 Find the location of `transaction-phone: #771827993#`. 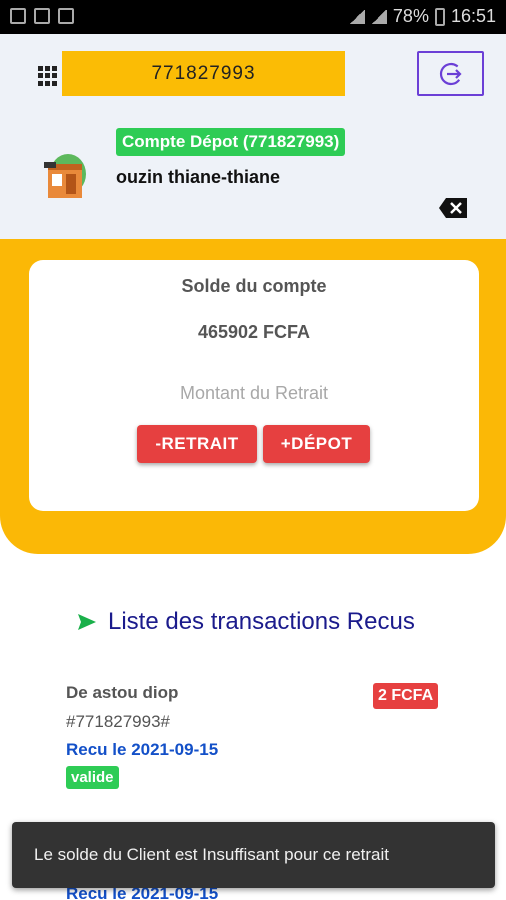

transaction-phone: #771827993# is located at coordinates (118, 721).